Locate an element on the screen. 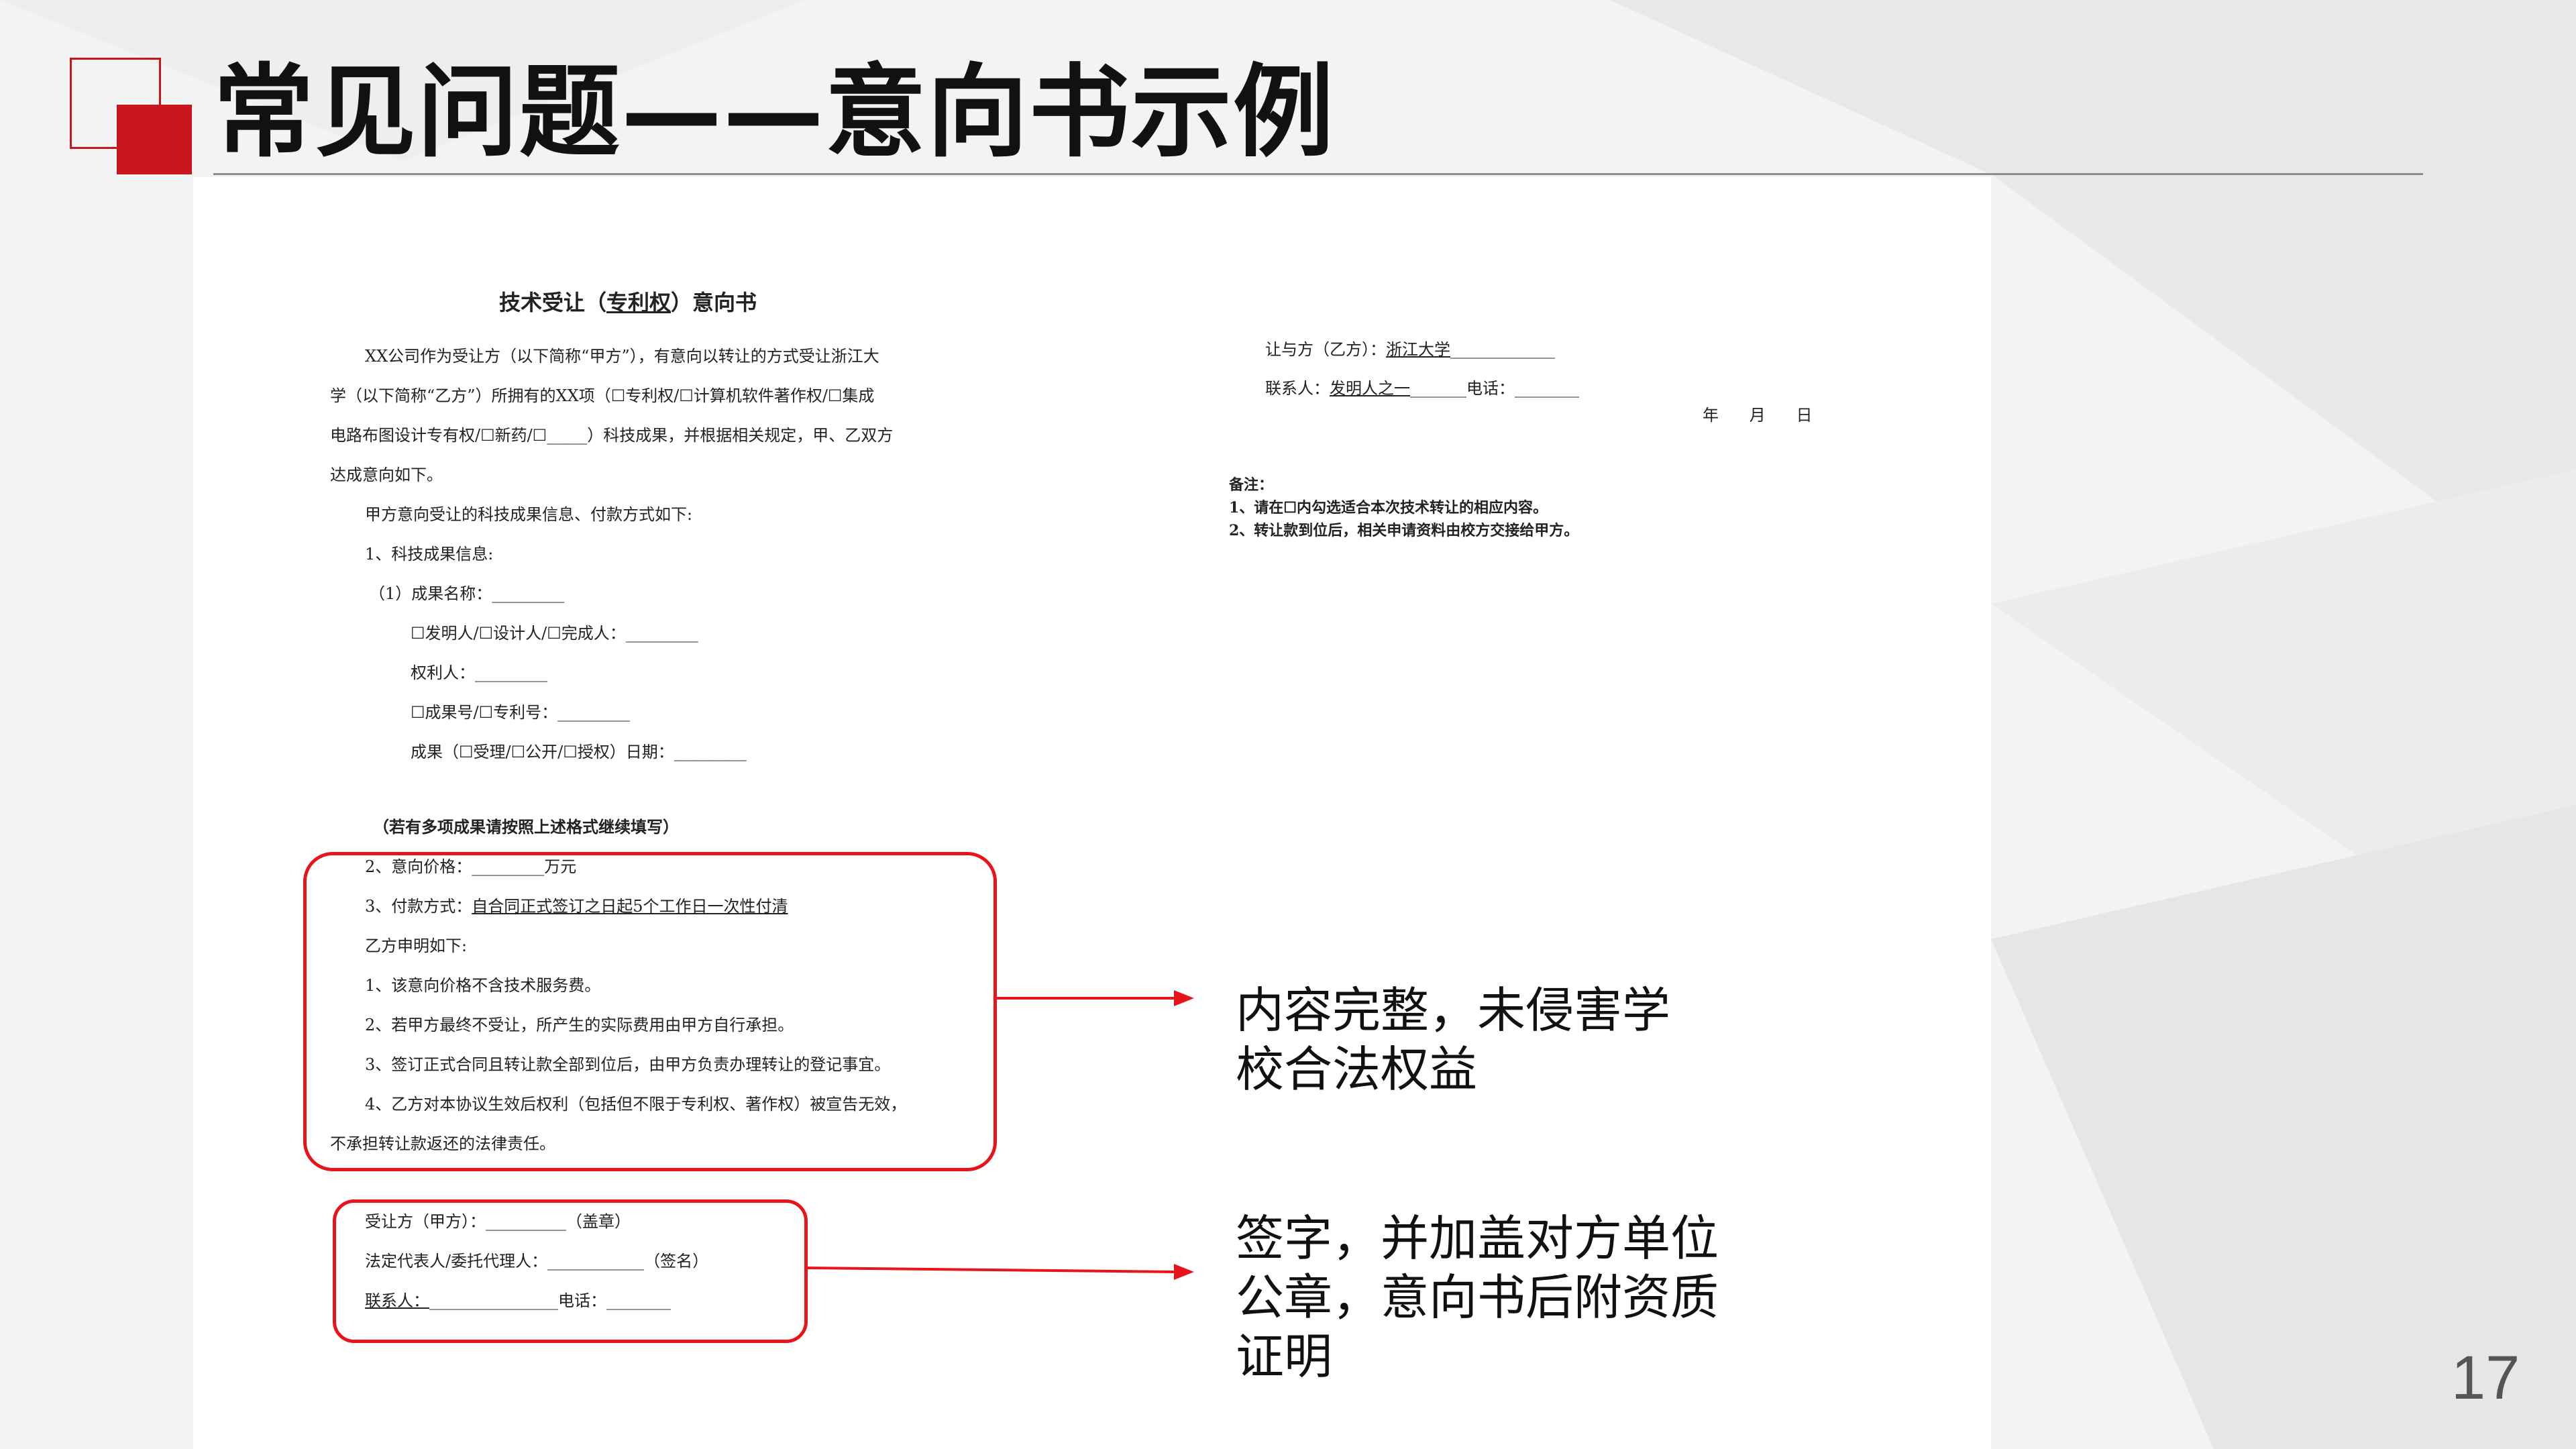 This screenshot has height=1449, width=2576. callout-signature: 签字，并加盖对方单位 公章，意向书后附资质 证明 is located at coordinates (1477, 1297).